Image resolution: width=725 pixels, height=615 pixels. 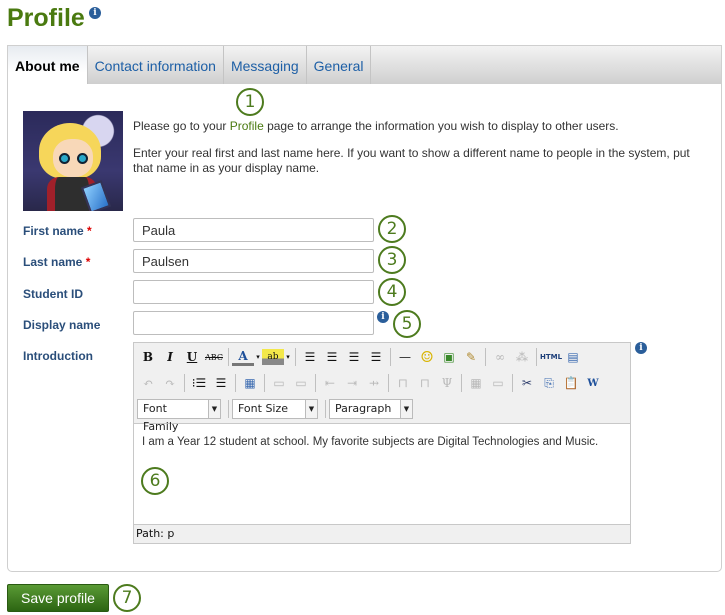 What do you see at coordinates (371, 409) in the screenshot?
I see `format-select: Paragraph ▼` at bounding box center [371, 409].